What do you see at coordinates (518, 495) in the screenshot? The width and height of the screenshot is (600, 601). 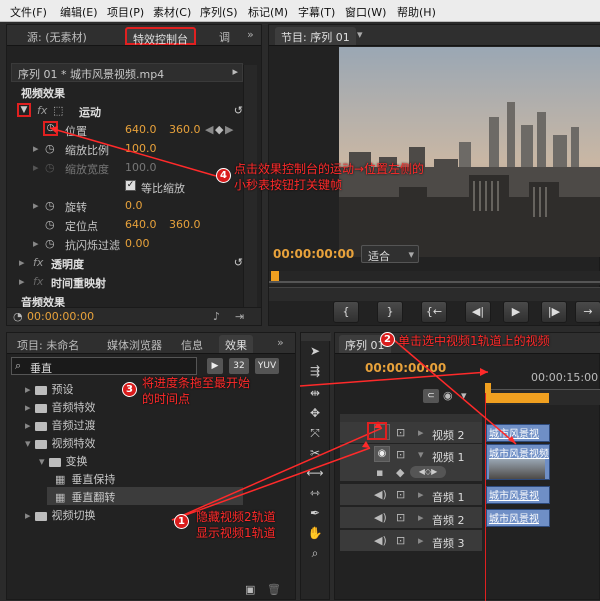 I see `clip-audio1: 城市风景视` at bounding box center [518, 495].